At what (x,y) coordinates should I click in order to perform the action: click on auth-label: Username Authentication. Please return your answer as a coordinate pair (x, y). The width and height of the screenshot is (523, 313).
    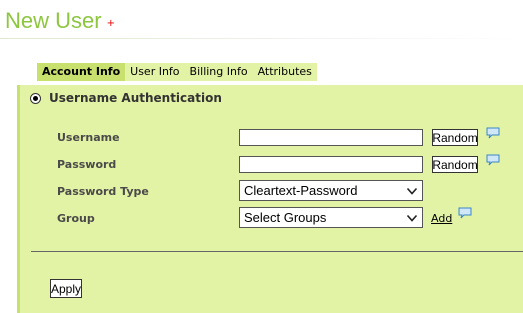
    Looking at the image, I should click on (135, 98).